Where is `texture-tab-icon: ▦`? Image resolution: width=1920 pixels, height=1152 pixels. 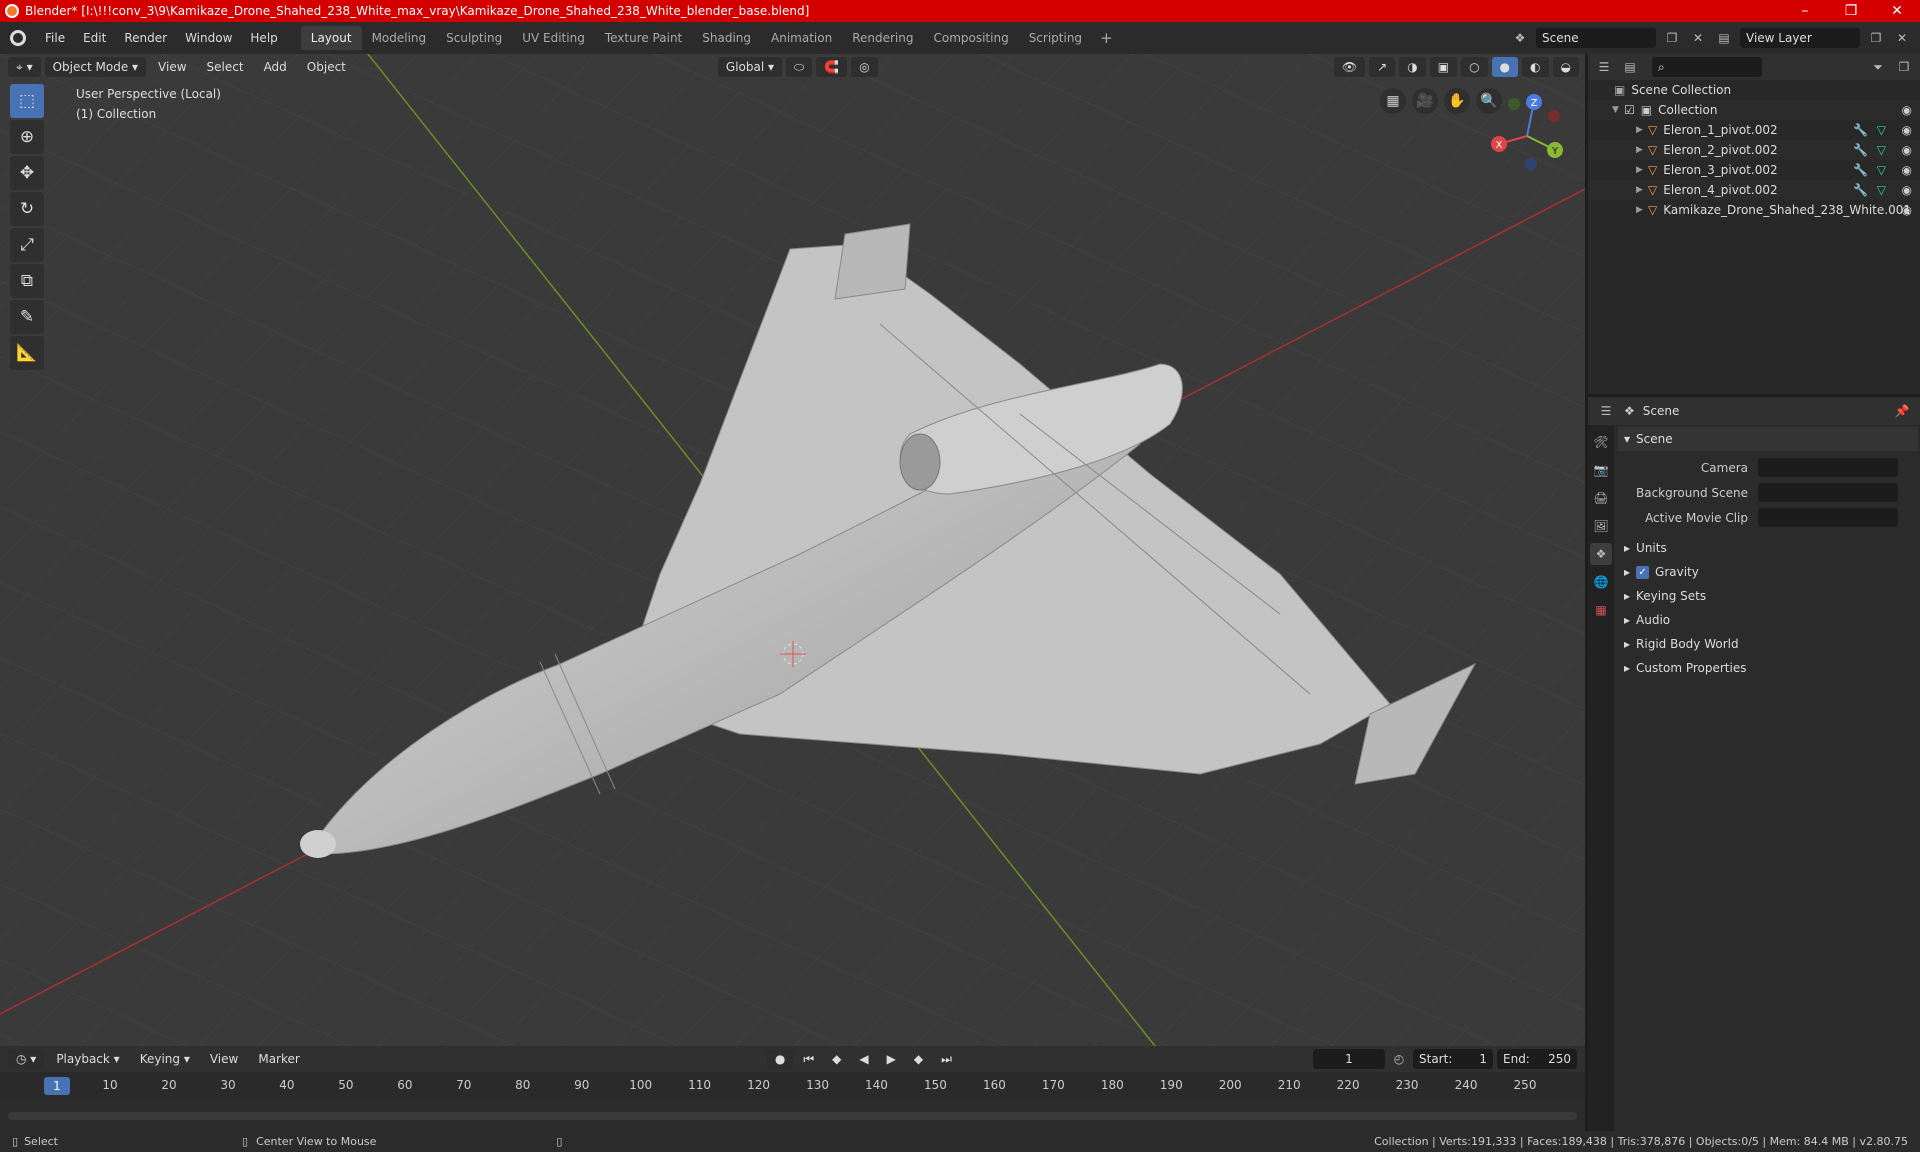
texture-tab-icon: ▦ is located at coordinates (1601, 610).